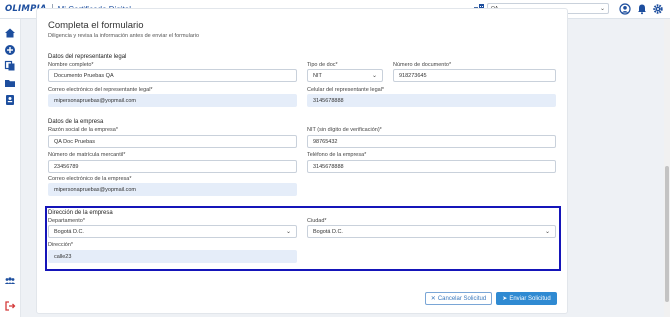 The image size is (670, 317). Describe the element at coordinates (317, 76) in the screenshot. I see `doc-type-value: NIT` at that location.